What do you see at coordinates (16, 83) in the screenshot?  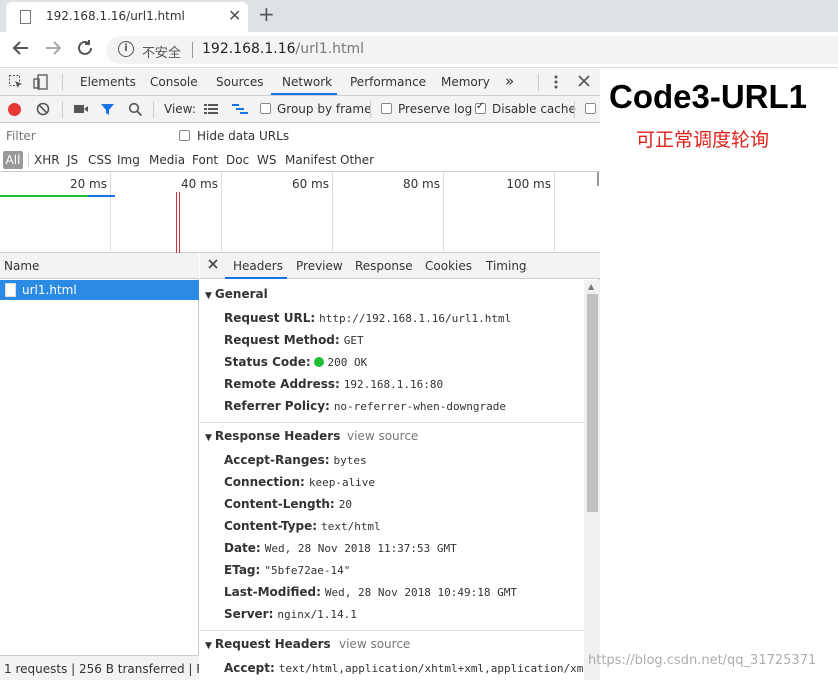 I see `inspect-element-icon` at bounding box center [16, 83].